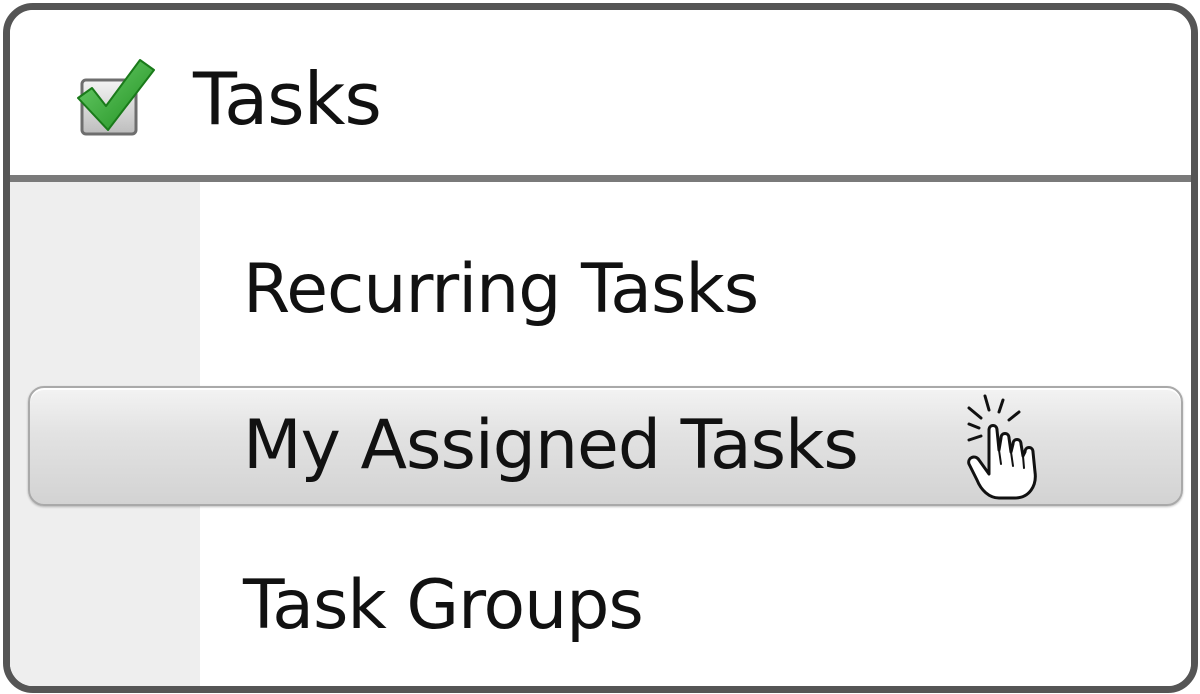 Image resolution: width=1200 pixels, height=694 pixels. Describe the element at coordinates (600, 178) in the screenshot. I see `header-divider` at that location.